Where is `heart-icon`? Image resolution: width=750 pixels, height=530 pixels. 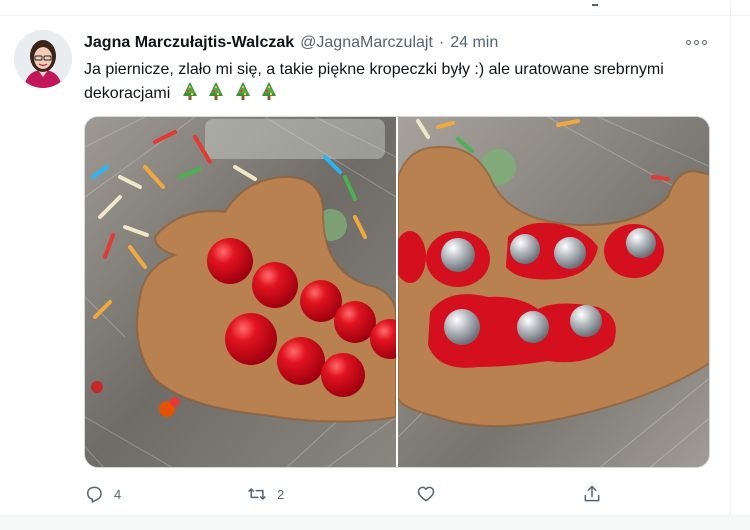 heart-icon is located at coordinates (426, 494).